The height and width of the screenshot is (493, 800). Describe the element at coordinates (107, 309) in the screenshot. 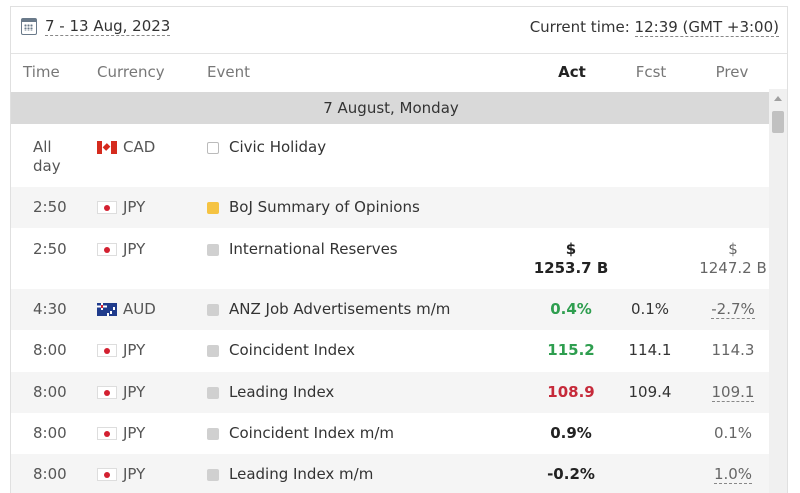

I see `australia-flag-icon` at that location.